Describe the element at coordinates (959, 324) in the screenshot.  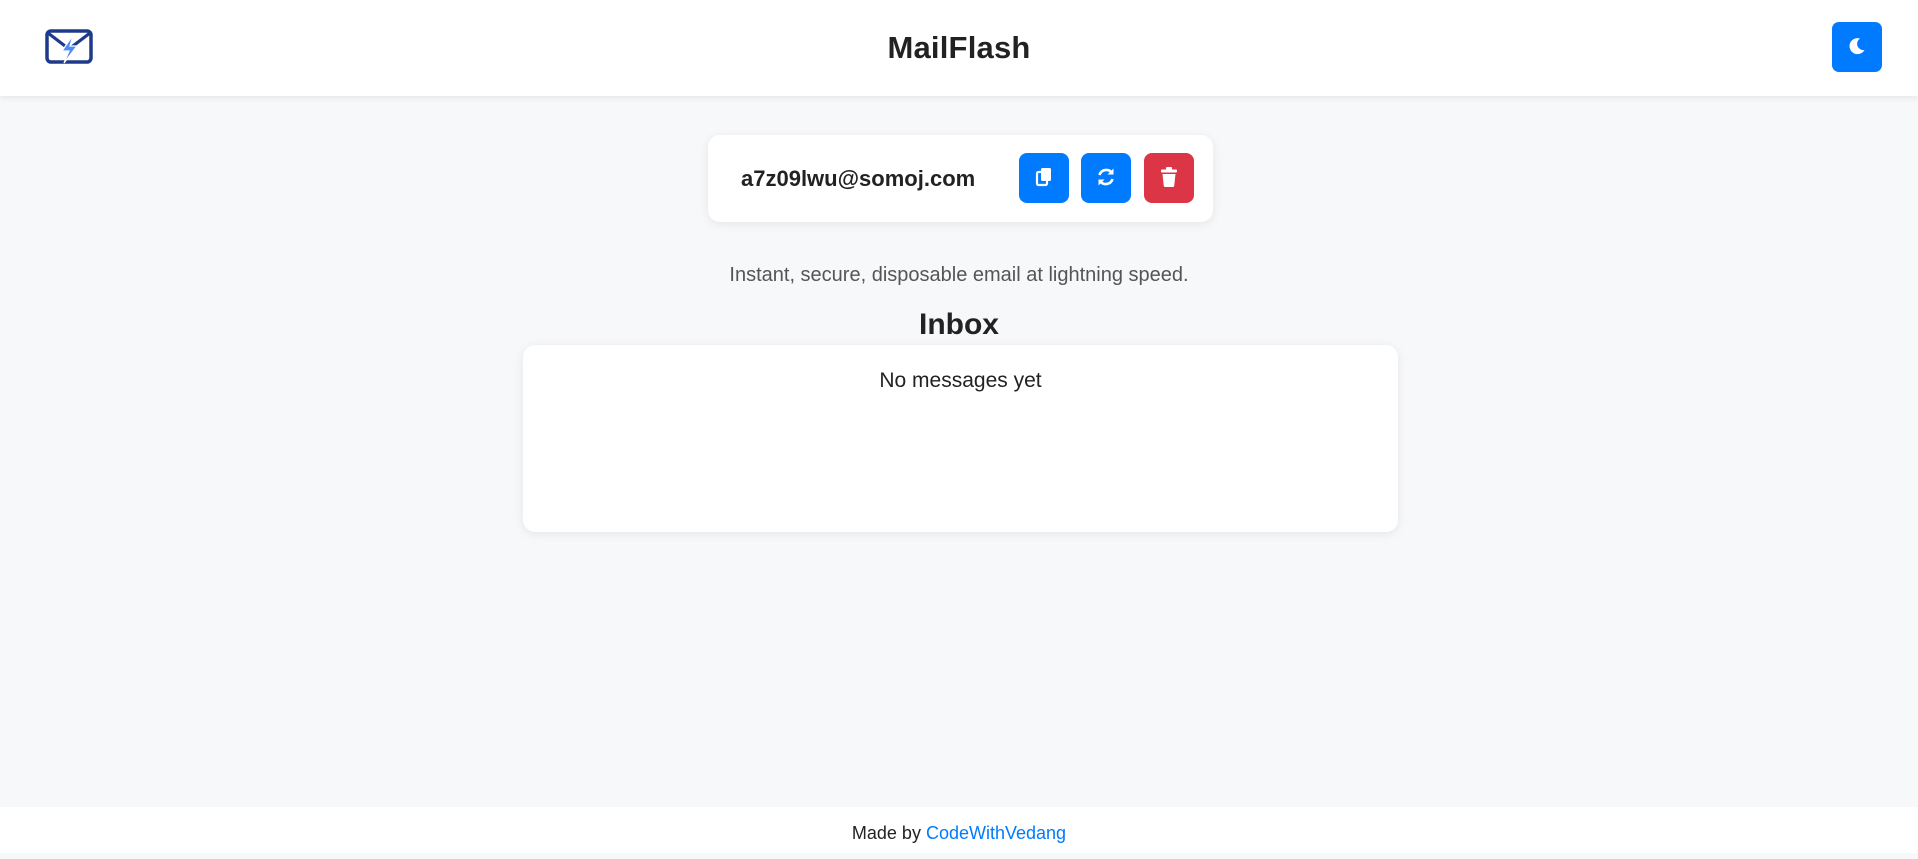
I see `inbox-title: Inbox` at that location.